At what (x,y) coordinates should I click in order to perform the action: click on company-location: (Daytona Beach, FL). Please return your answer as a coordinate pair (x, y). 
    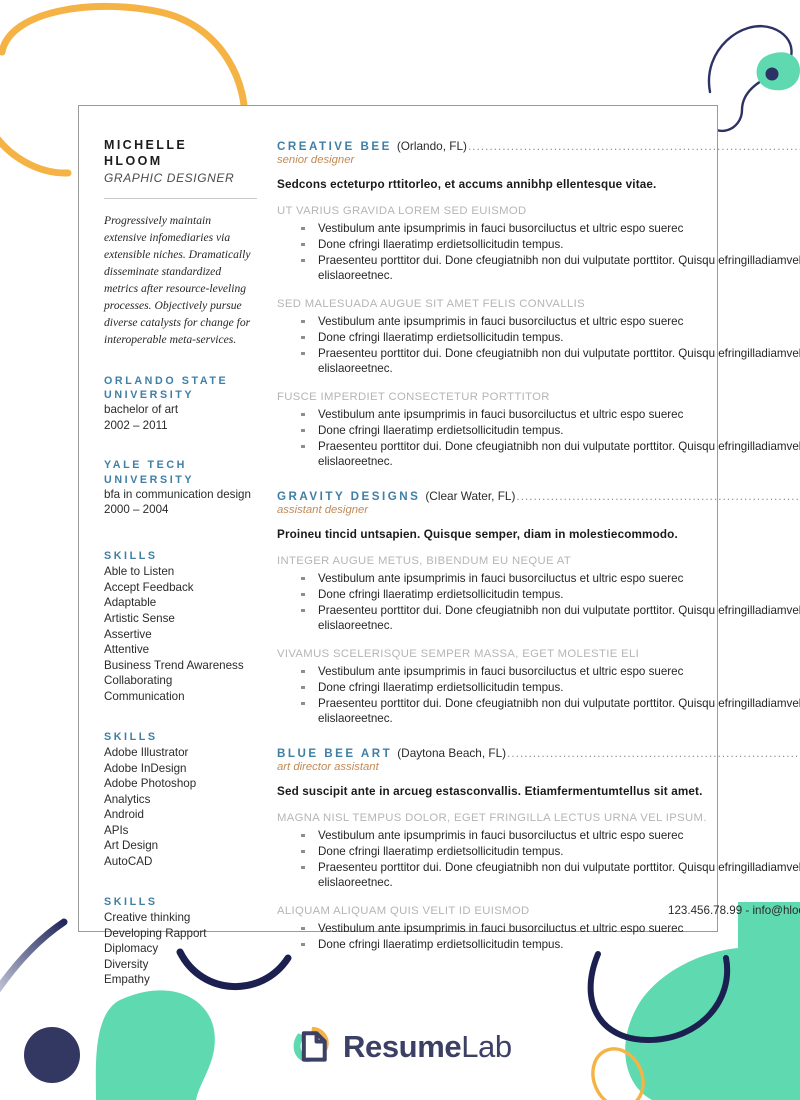
    Looking at the image, I should click on (452, 752).